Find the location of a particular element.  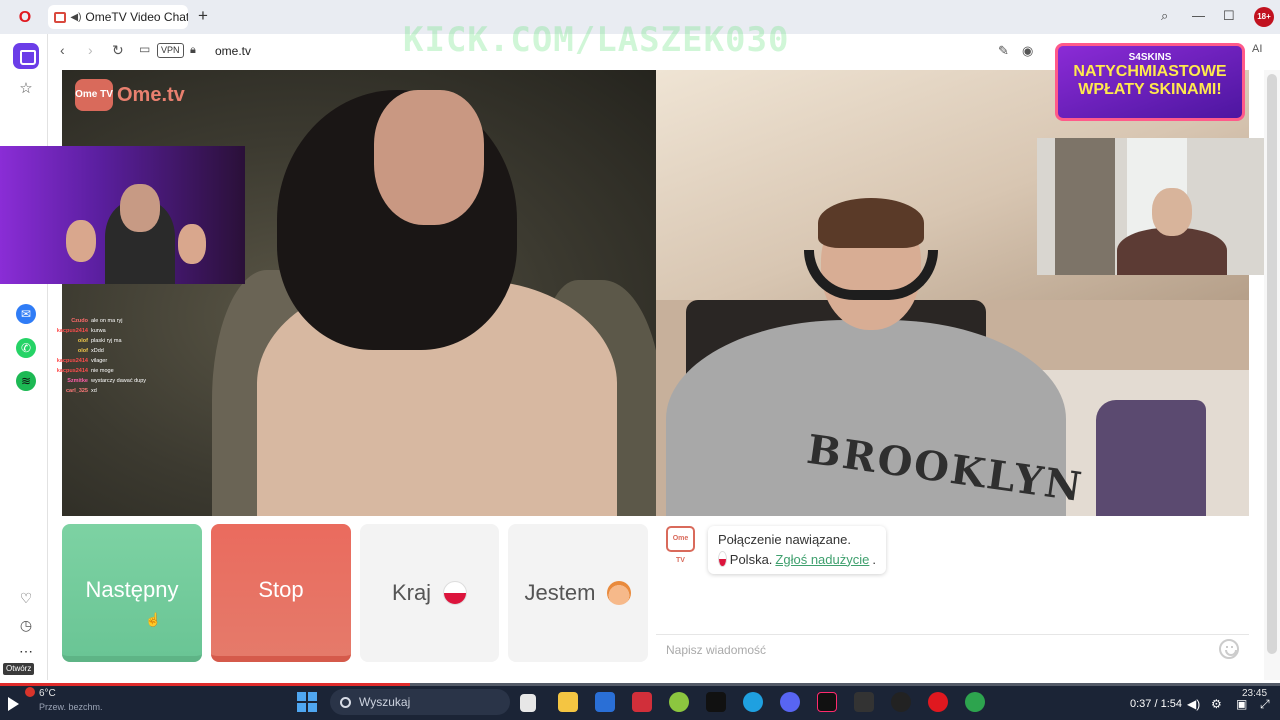

chat-username: Szmitke is located at coordinates (77, 381).